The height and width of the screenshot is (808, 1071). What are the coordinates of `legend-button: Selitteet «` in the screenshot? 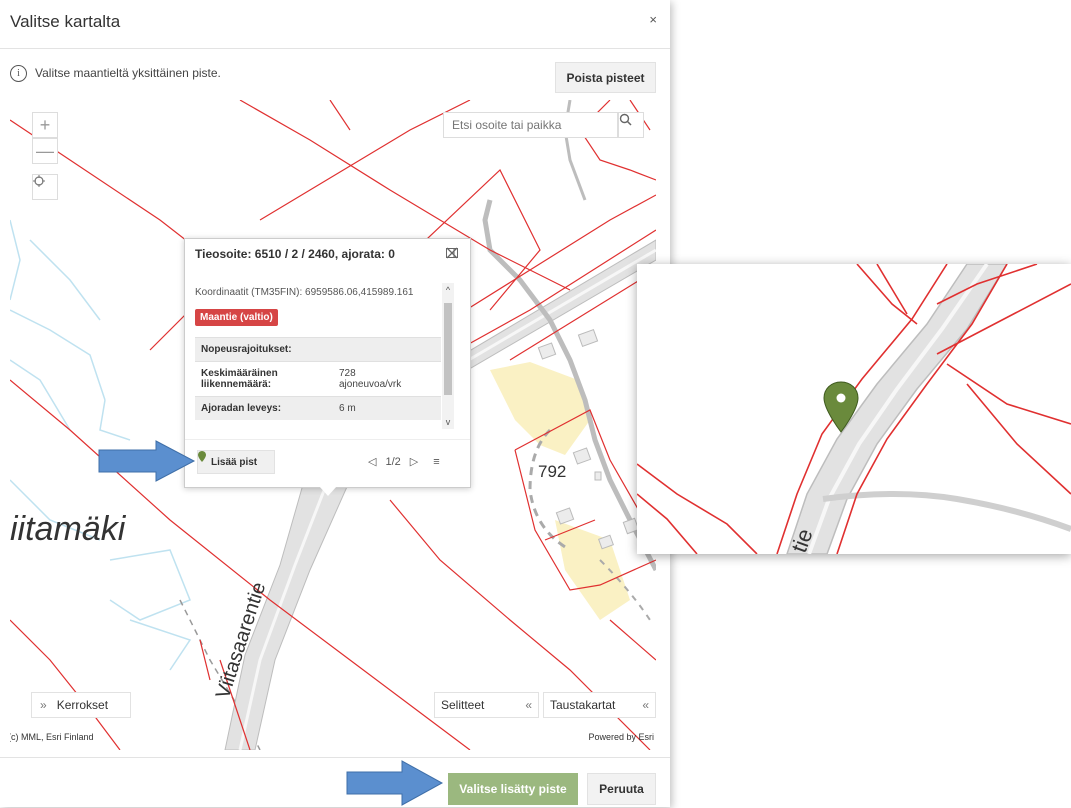 It's located at (486, 705).